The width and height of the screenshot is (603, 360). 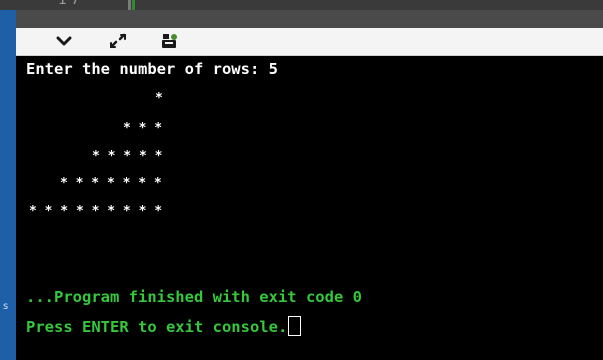 I want to click on press-enter-line: Press ENTER to exit console., so click(x=164, y=326).